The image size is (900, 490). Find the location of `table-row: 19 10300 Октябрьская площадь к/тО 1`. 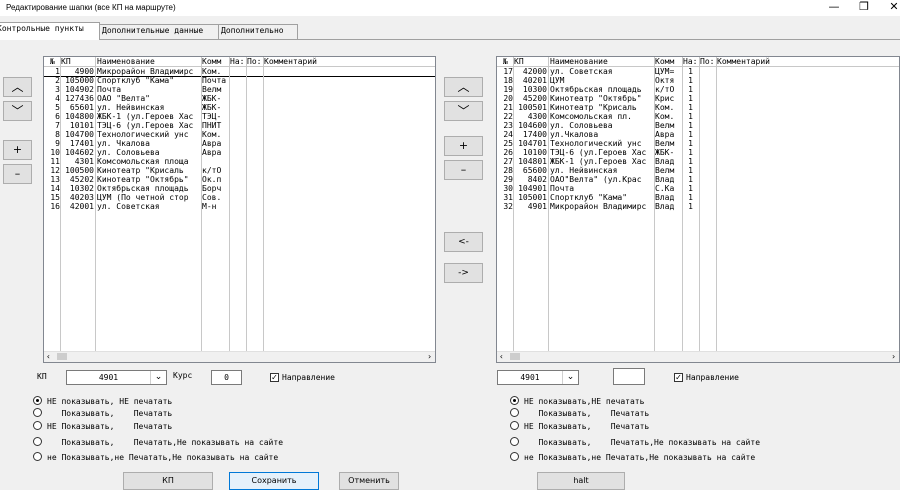

table-row: 19 10300 Октябрьская площадь к/тО 1 is located at coordinates (698, 89).